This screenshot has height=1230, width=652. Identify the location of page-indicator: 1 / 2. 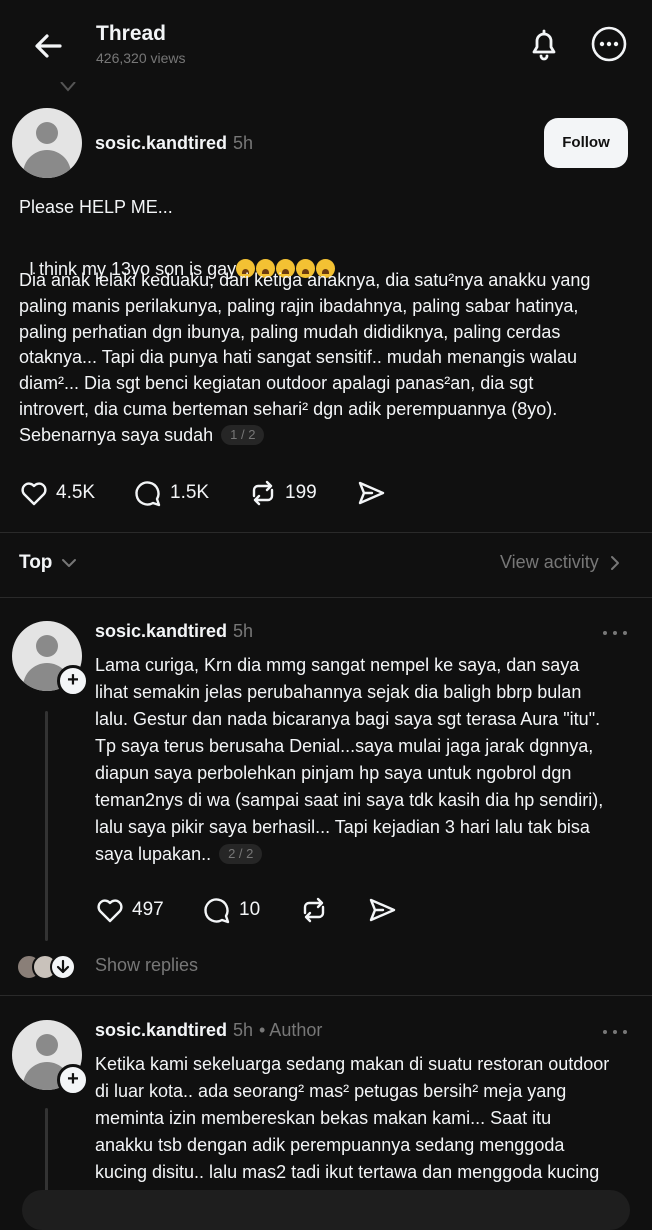
(243, 435).